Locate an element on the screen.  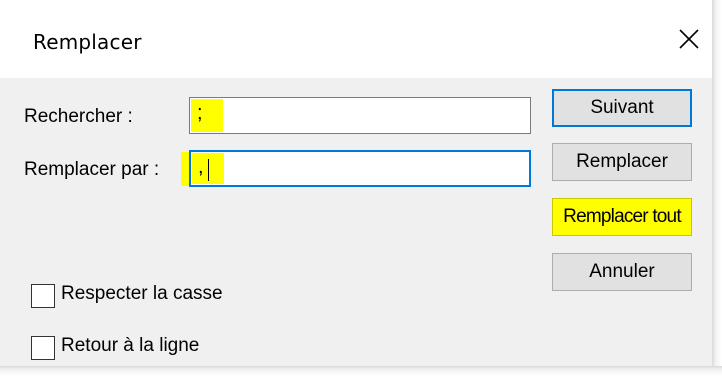
search-value-highlight is located at coordinates (207, 115).